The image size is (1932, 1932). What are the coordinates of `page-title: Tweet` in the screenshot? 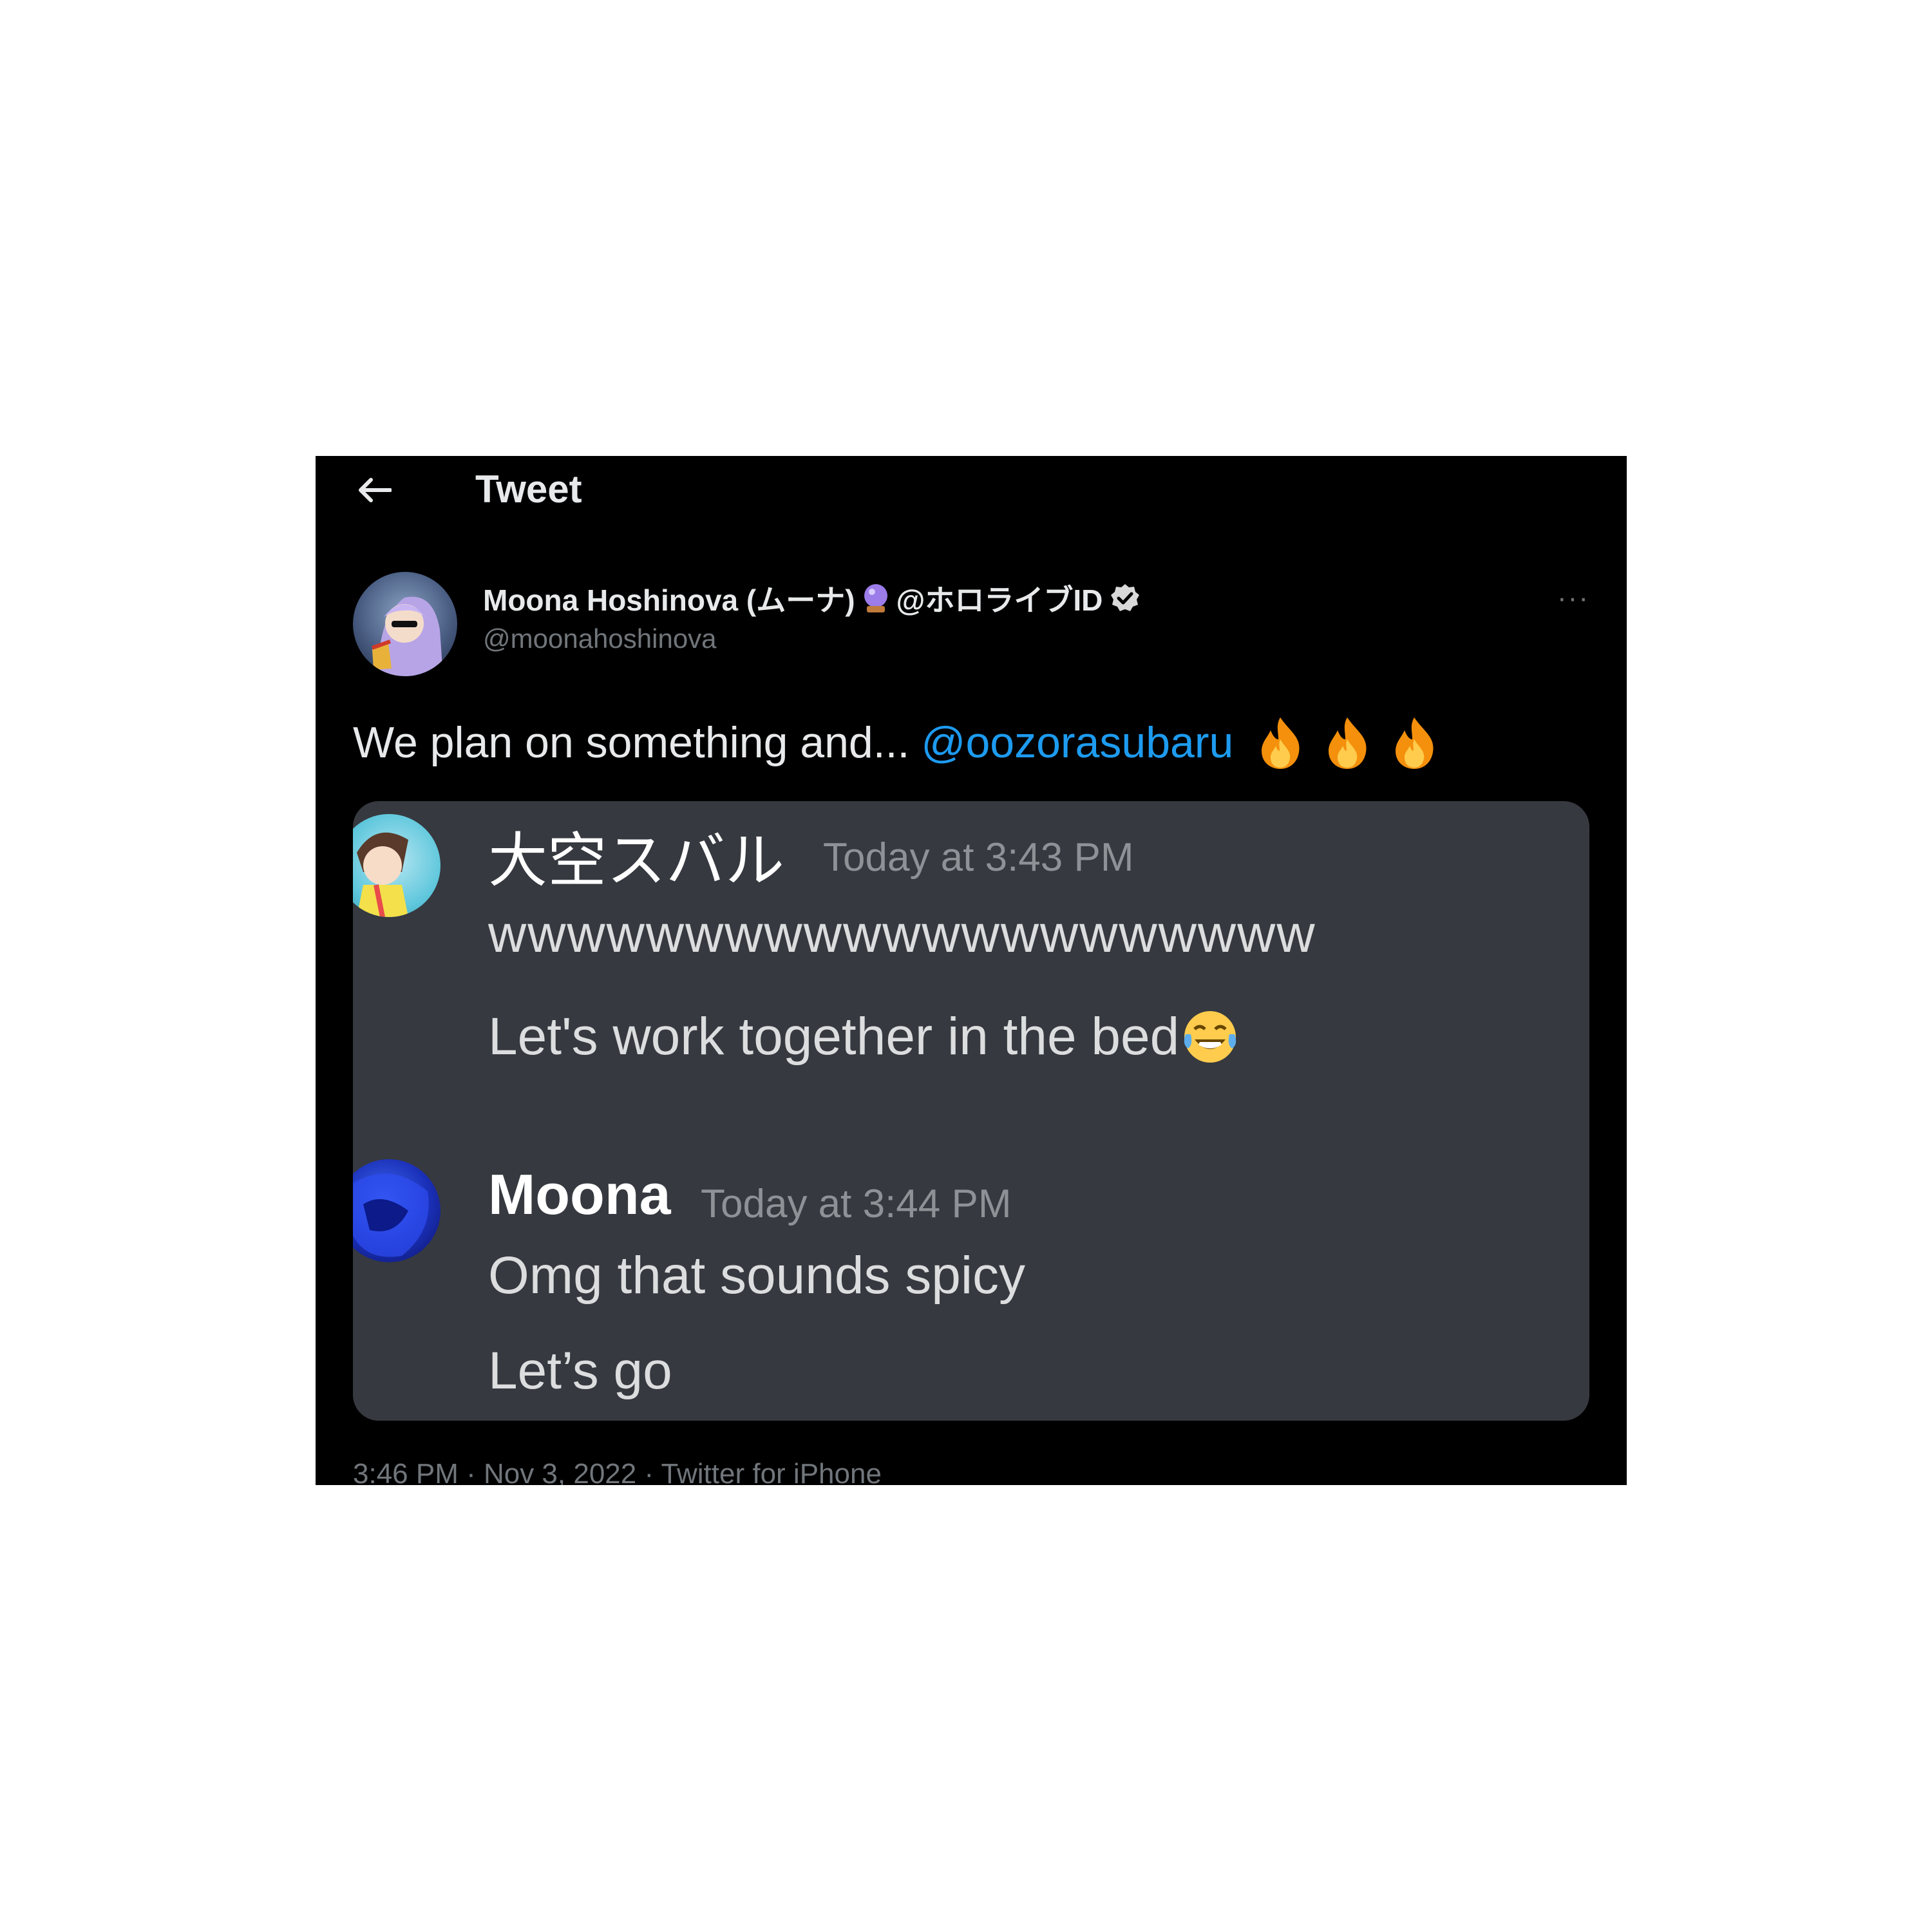 It's located at (528, 490).